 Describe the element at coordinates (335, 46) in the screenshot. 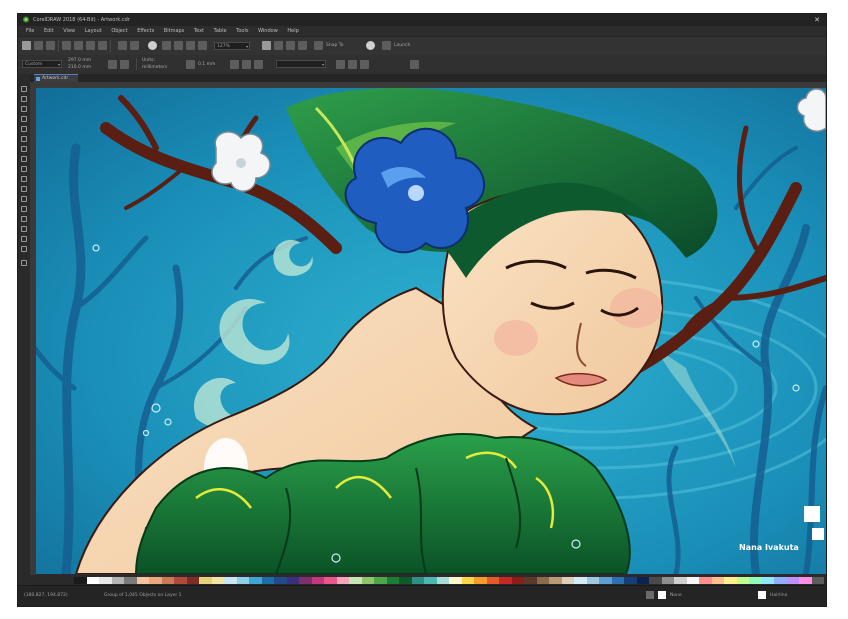

I see `snap-to-label: Snap To` at that location.